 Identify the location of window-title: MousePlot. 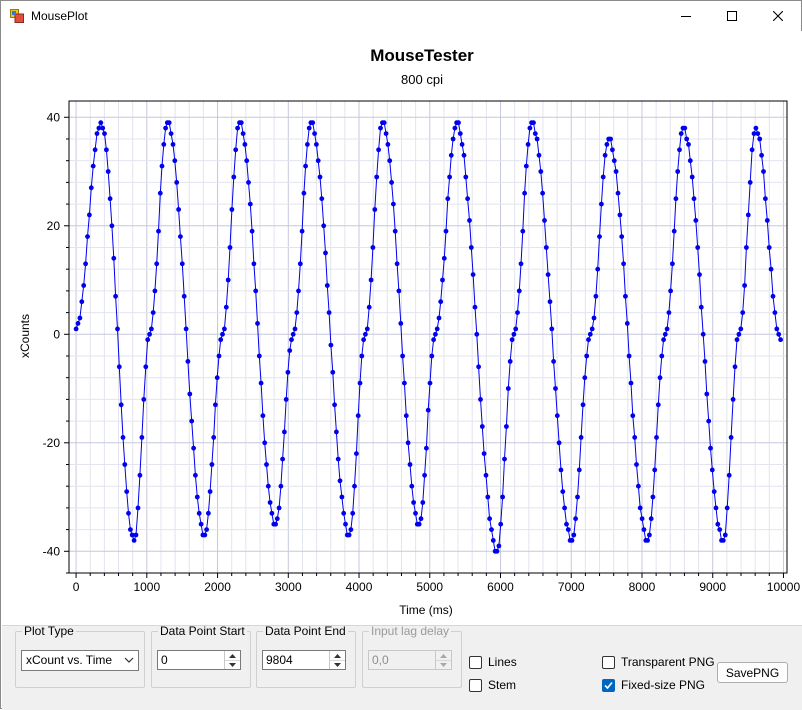
(59, 16).